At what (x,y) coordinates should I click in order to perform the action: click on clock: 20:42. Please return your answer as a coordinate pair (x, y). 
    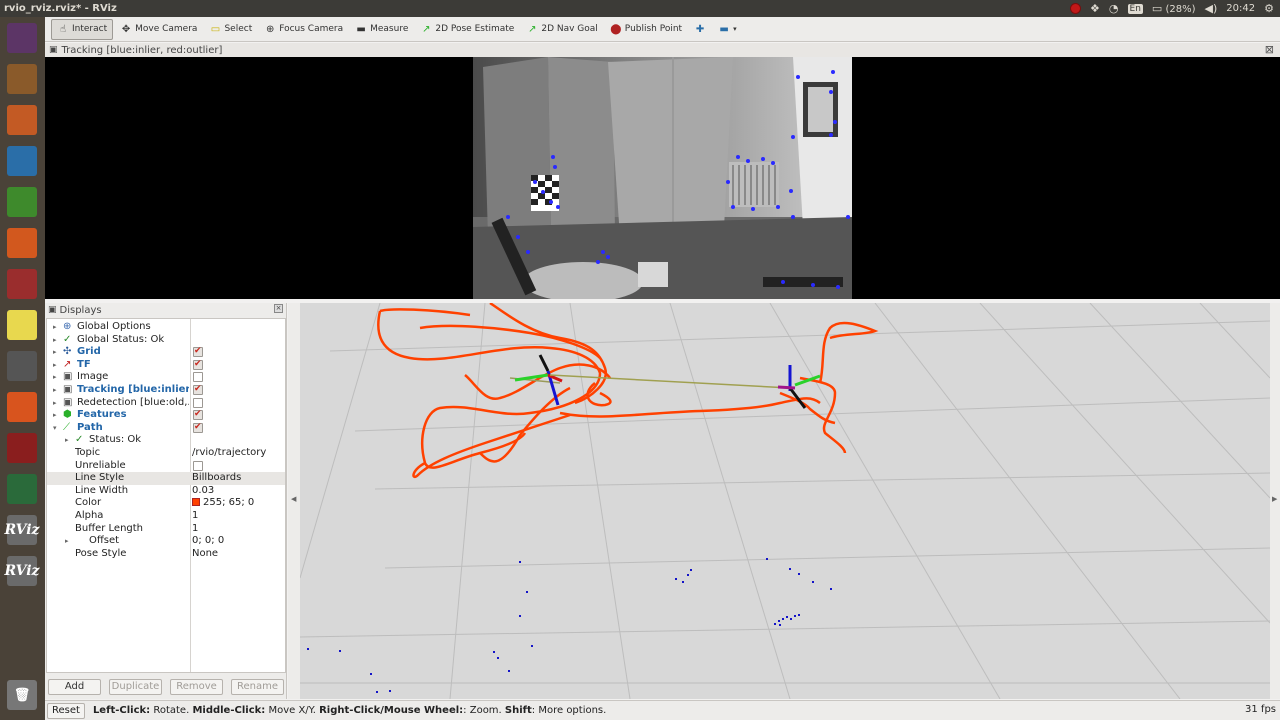
    Looking at the image, I should click on (1240, 8).